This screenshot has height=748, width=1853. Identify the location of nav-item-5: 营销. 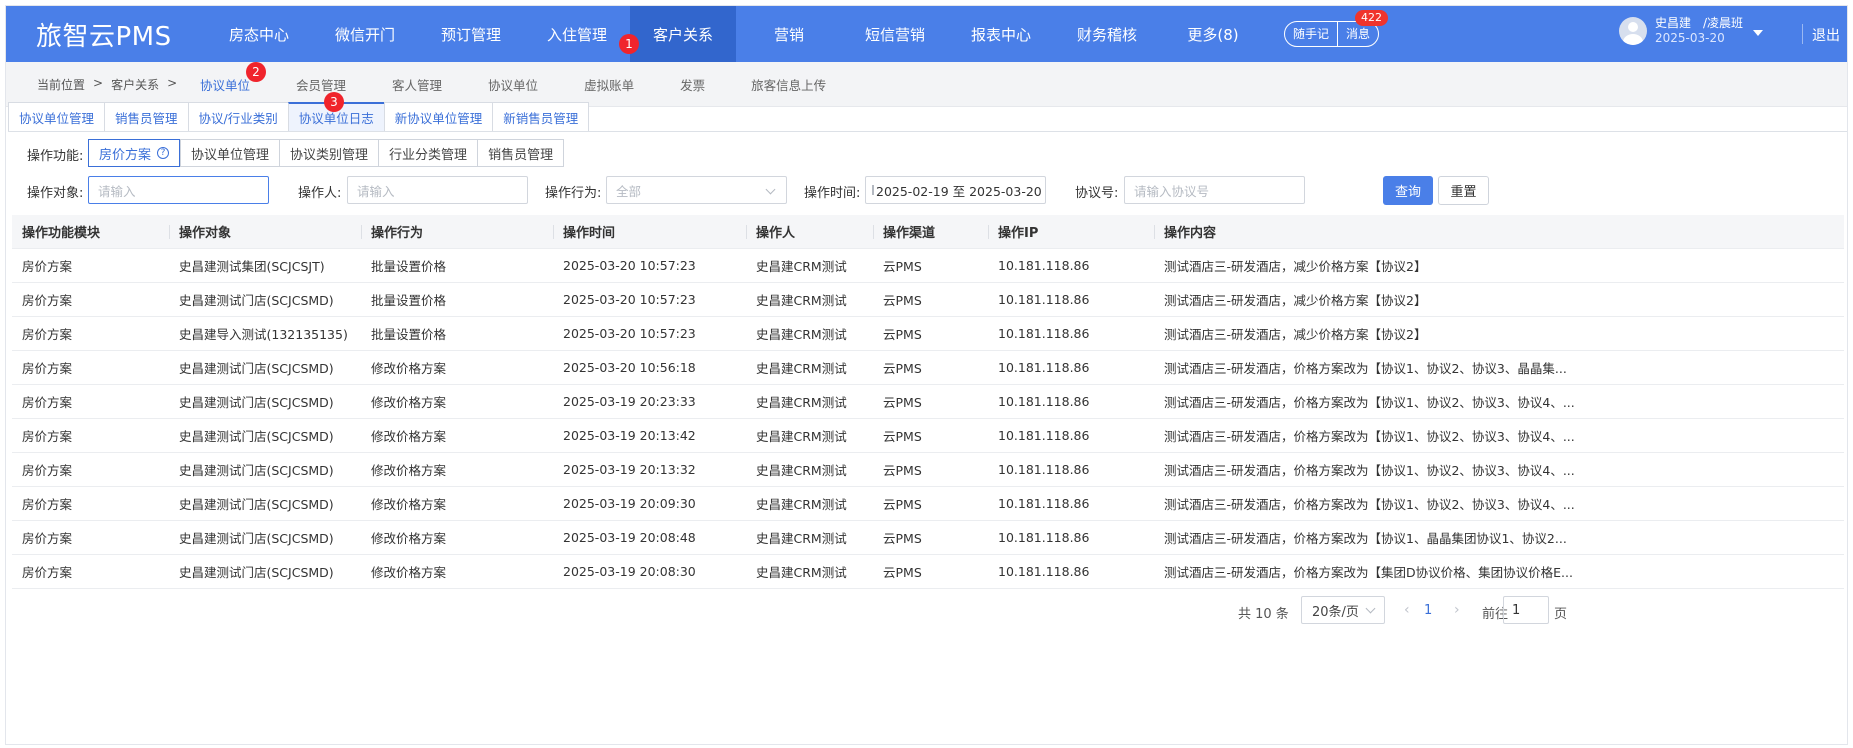
(789, 34).